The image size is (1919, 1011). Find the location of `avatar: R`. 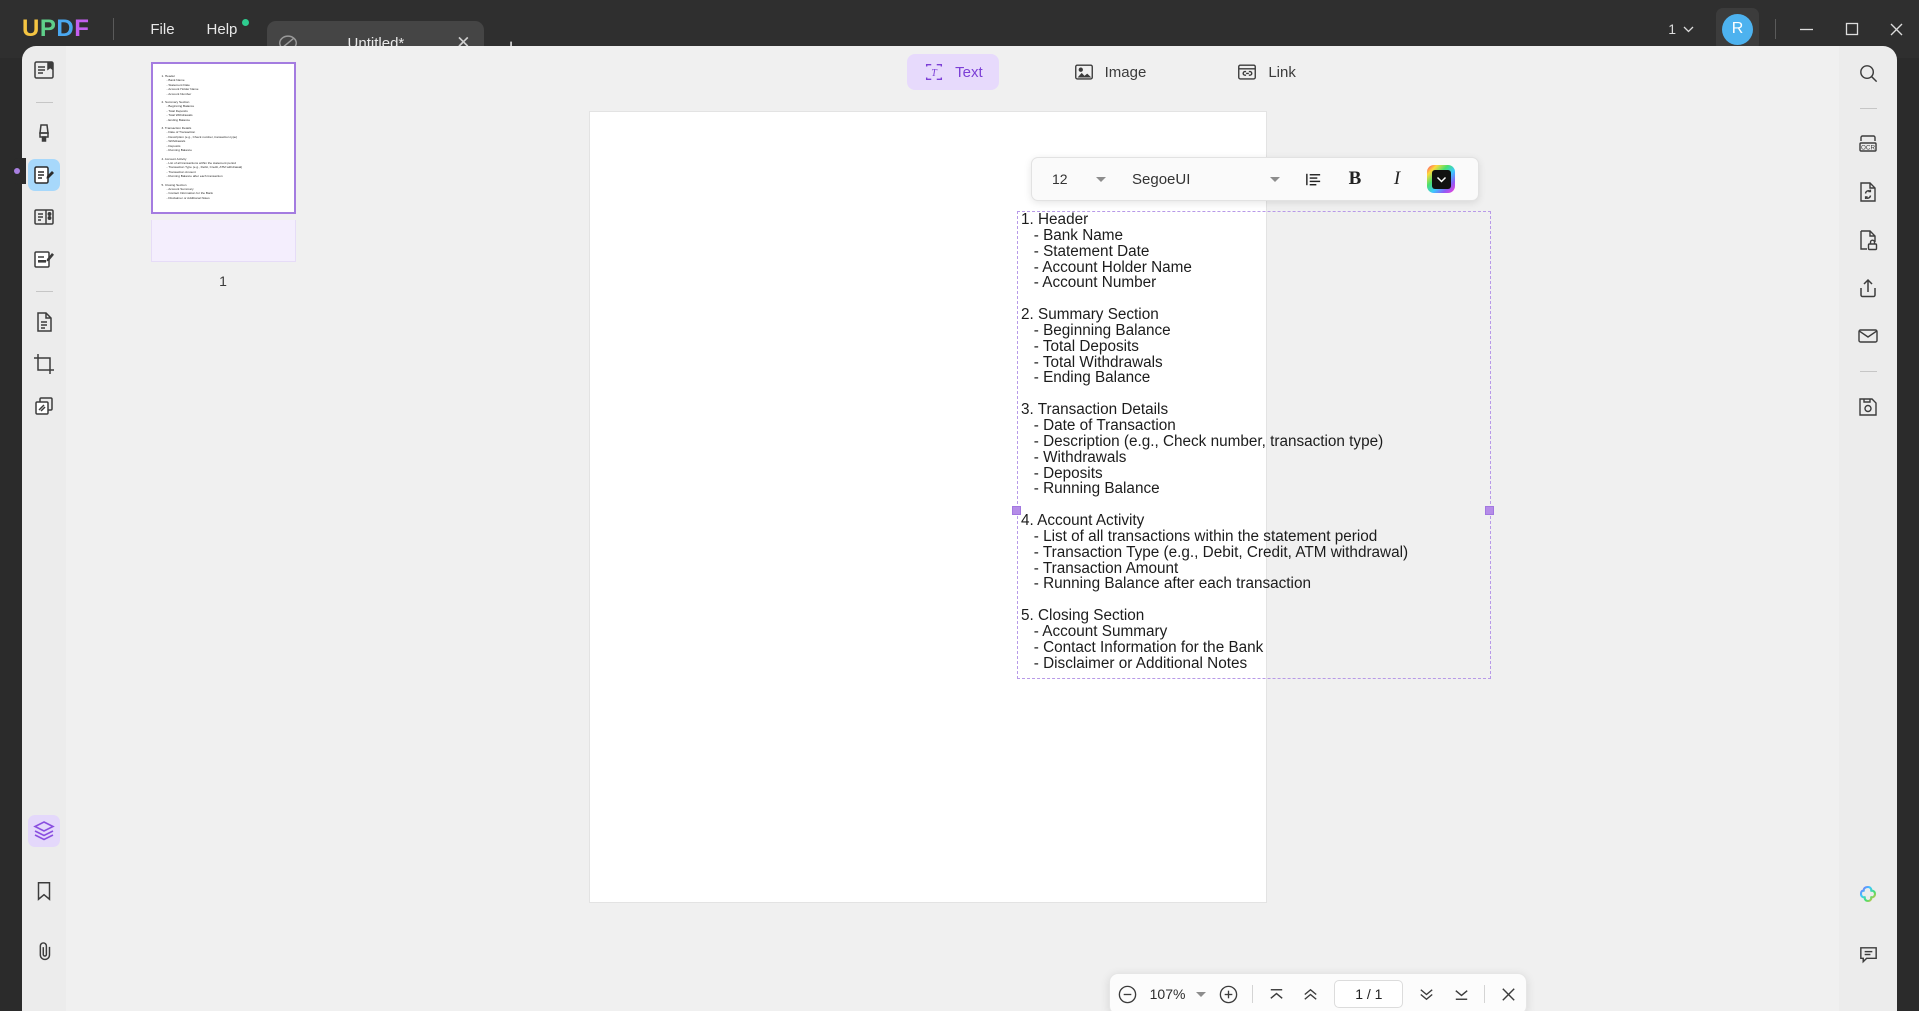

avatar: R is located at coordinates (1737, 29).